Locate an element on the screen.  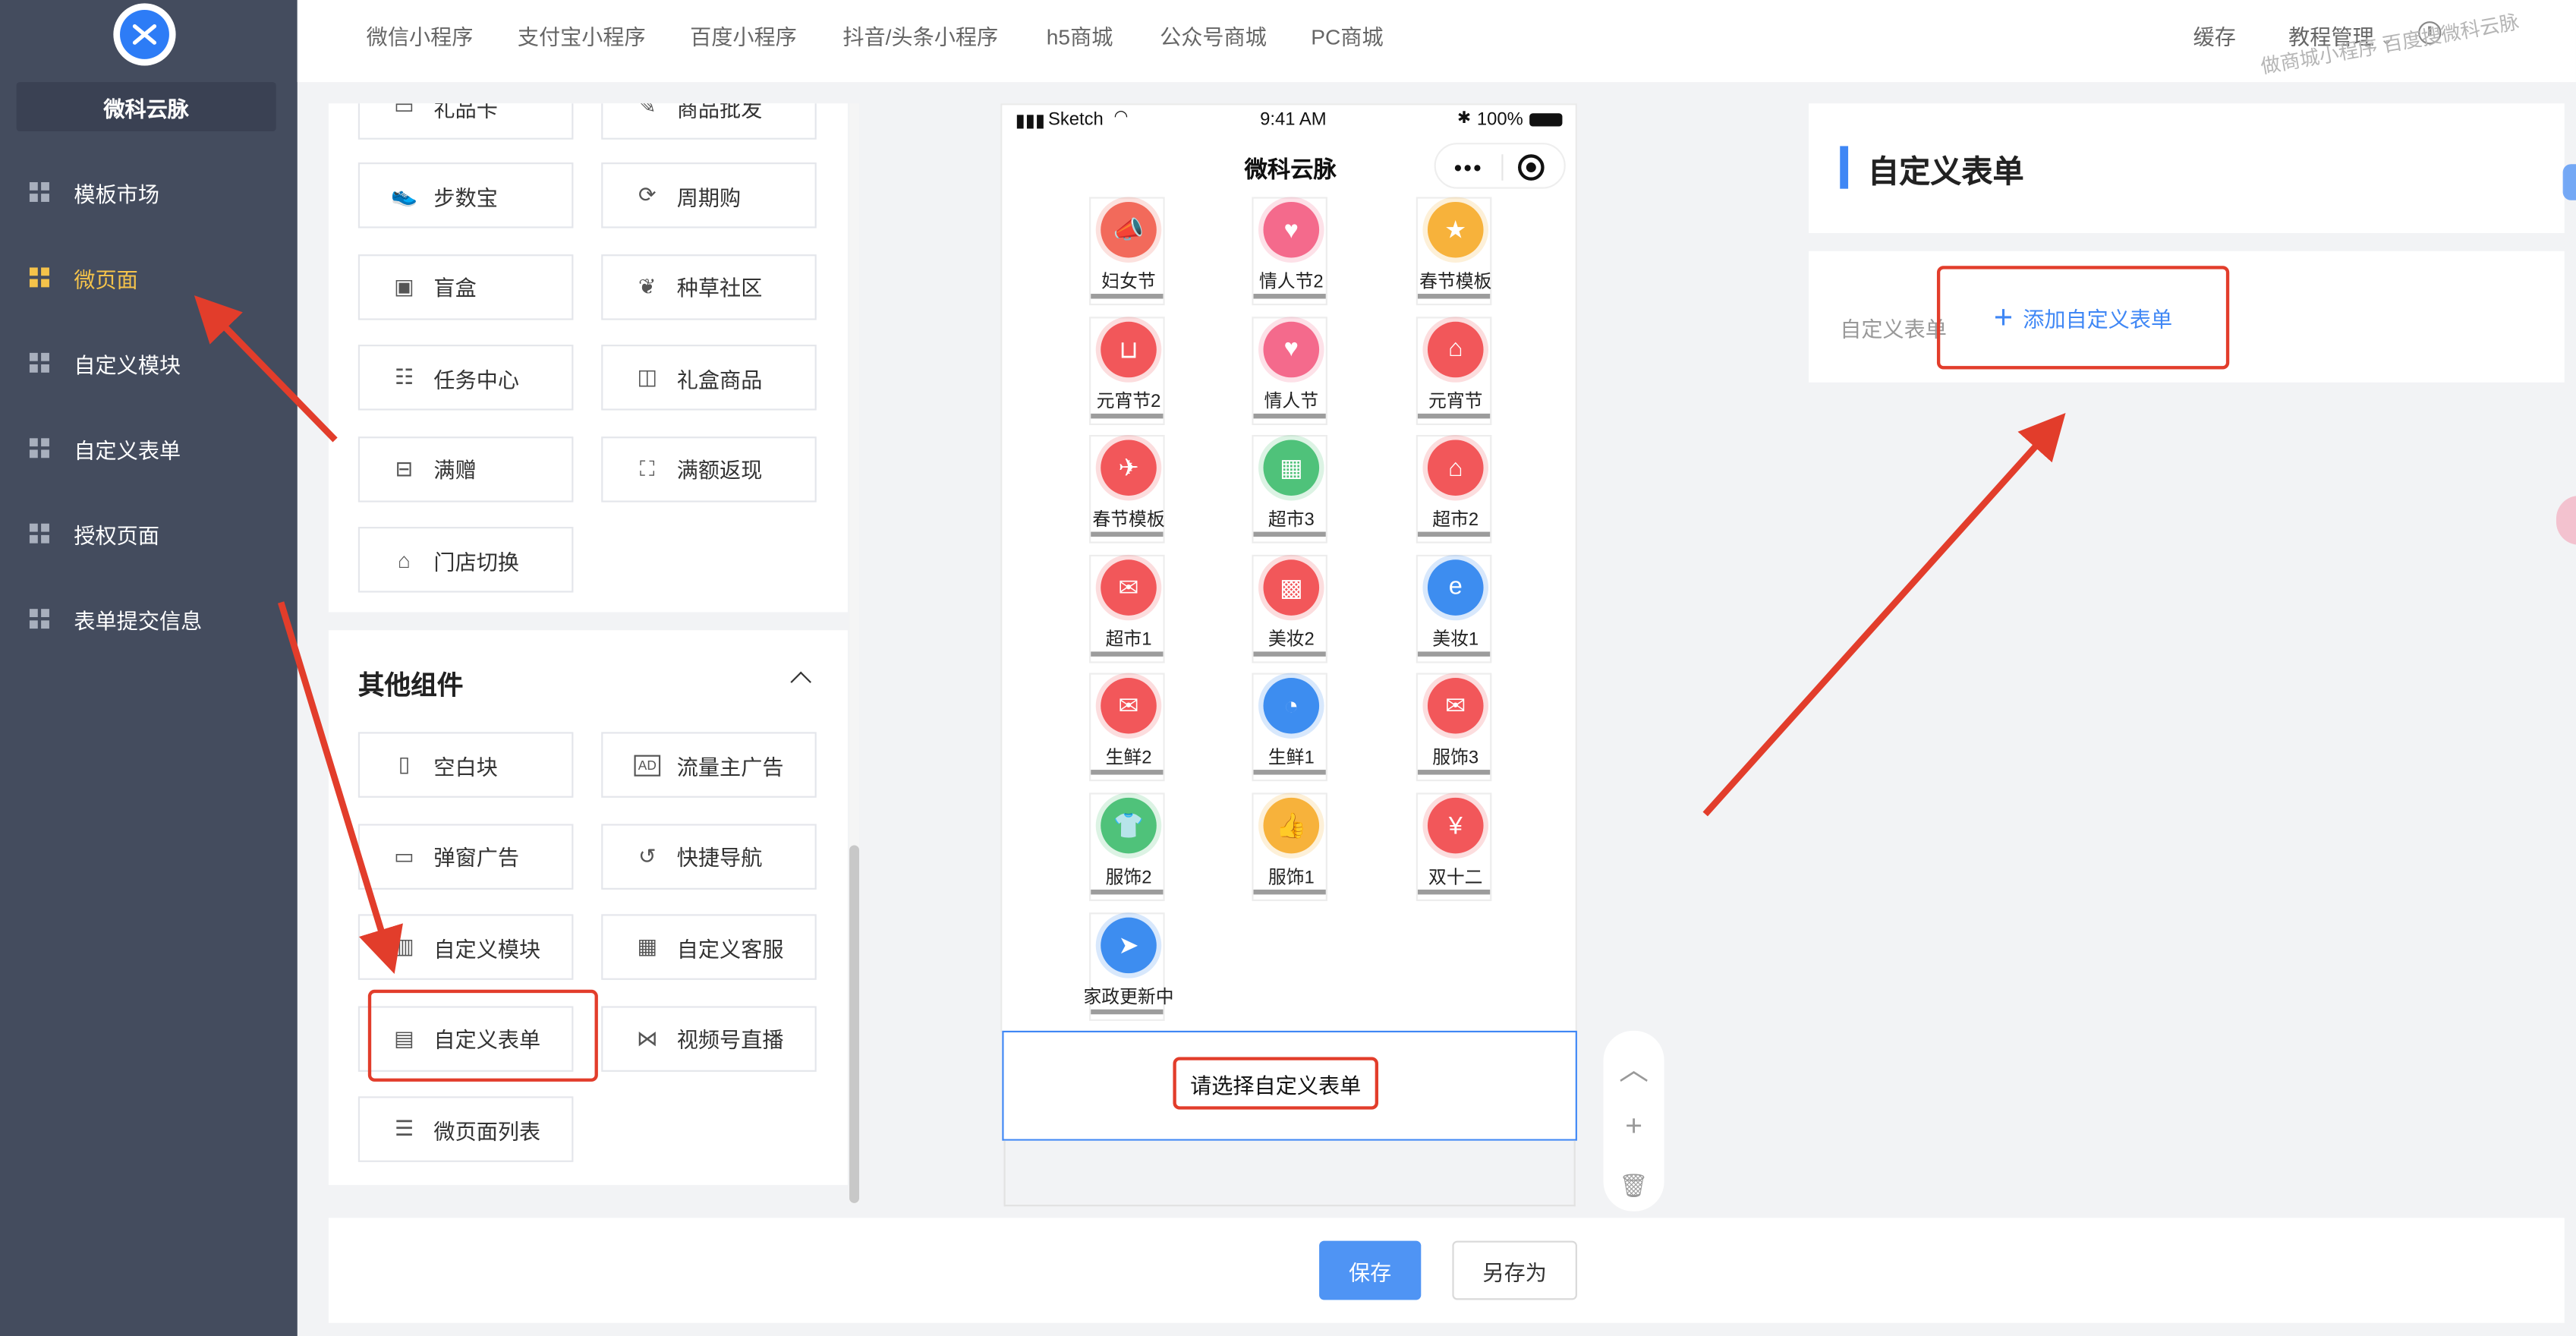
component-panel-marketing-6: ⊟ 满赠 is located at coordinates (465, 469).